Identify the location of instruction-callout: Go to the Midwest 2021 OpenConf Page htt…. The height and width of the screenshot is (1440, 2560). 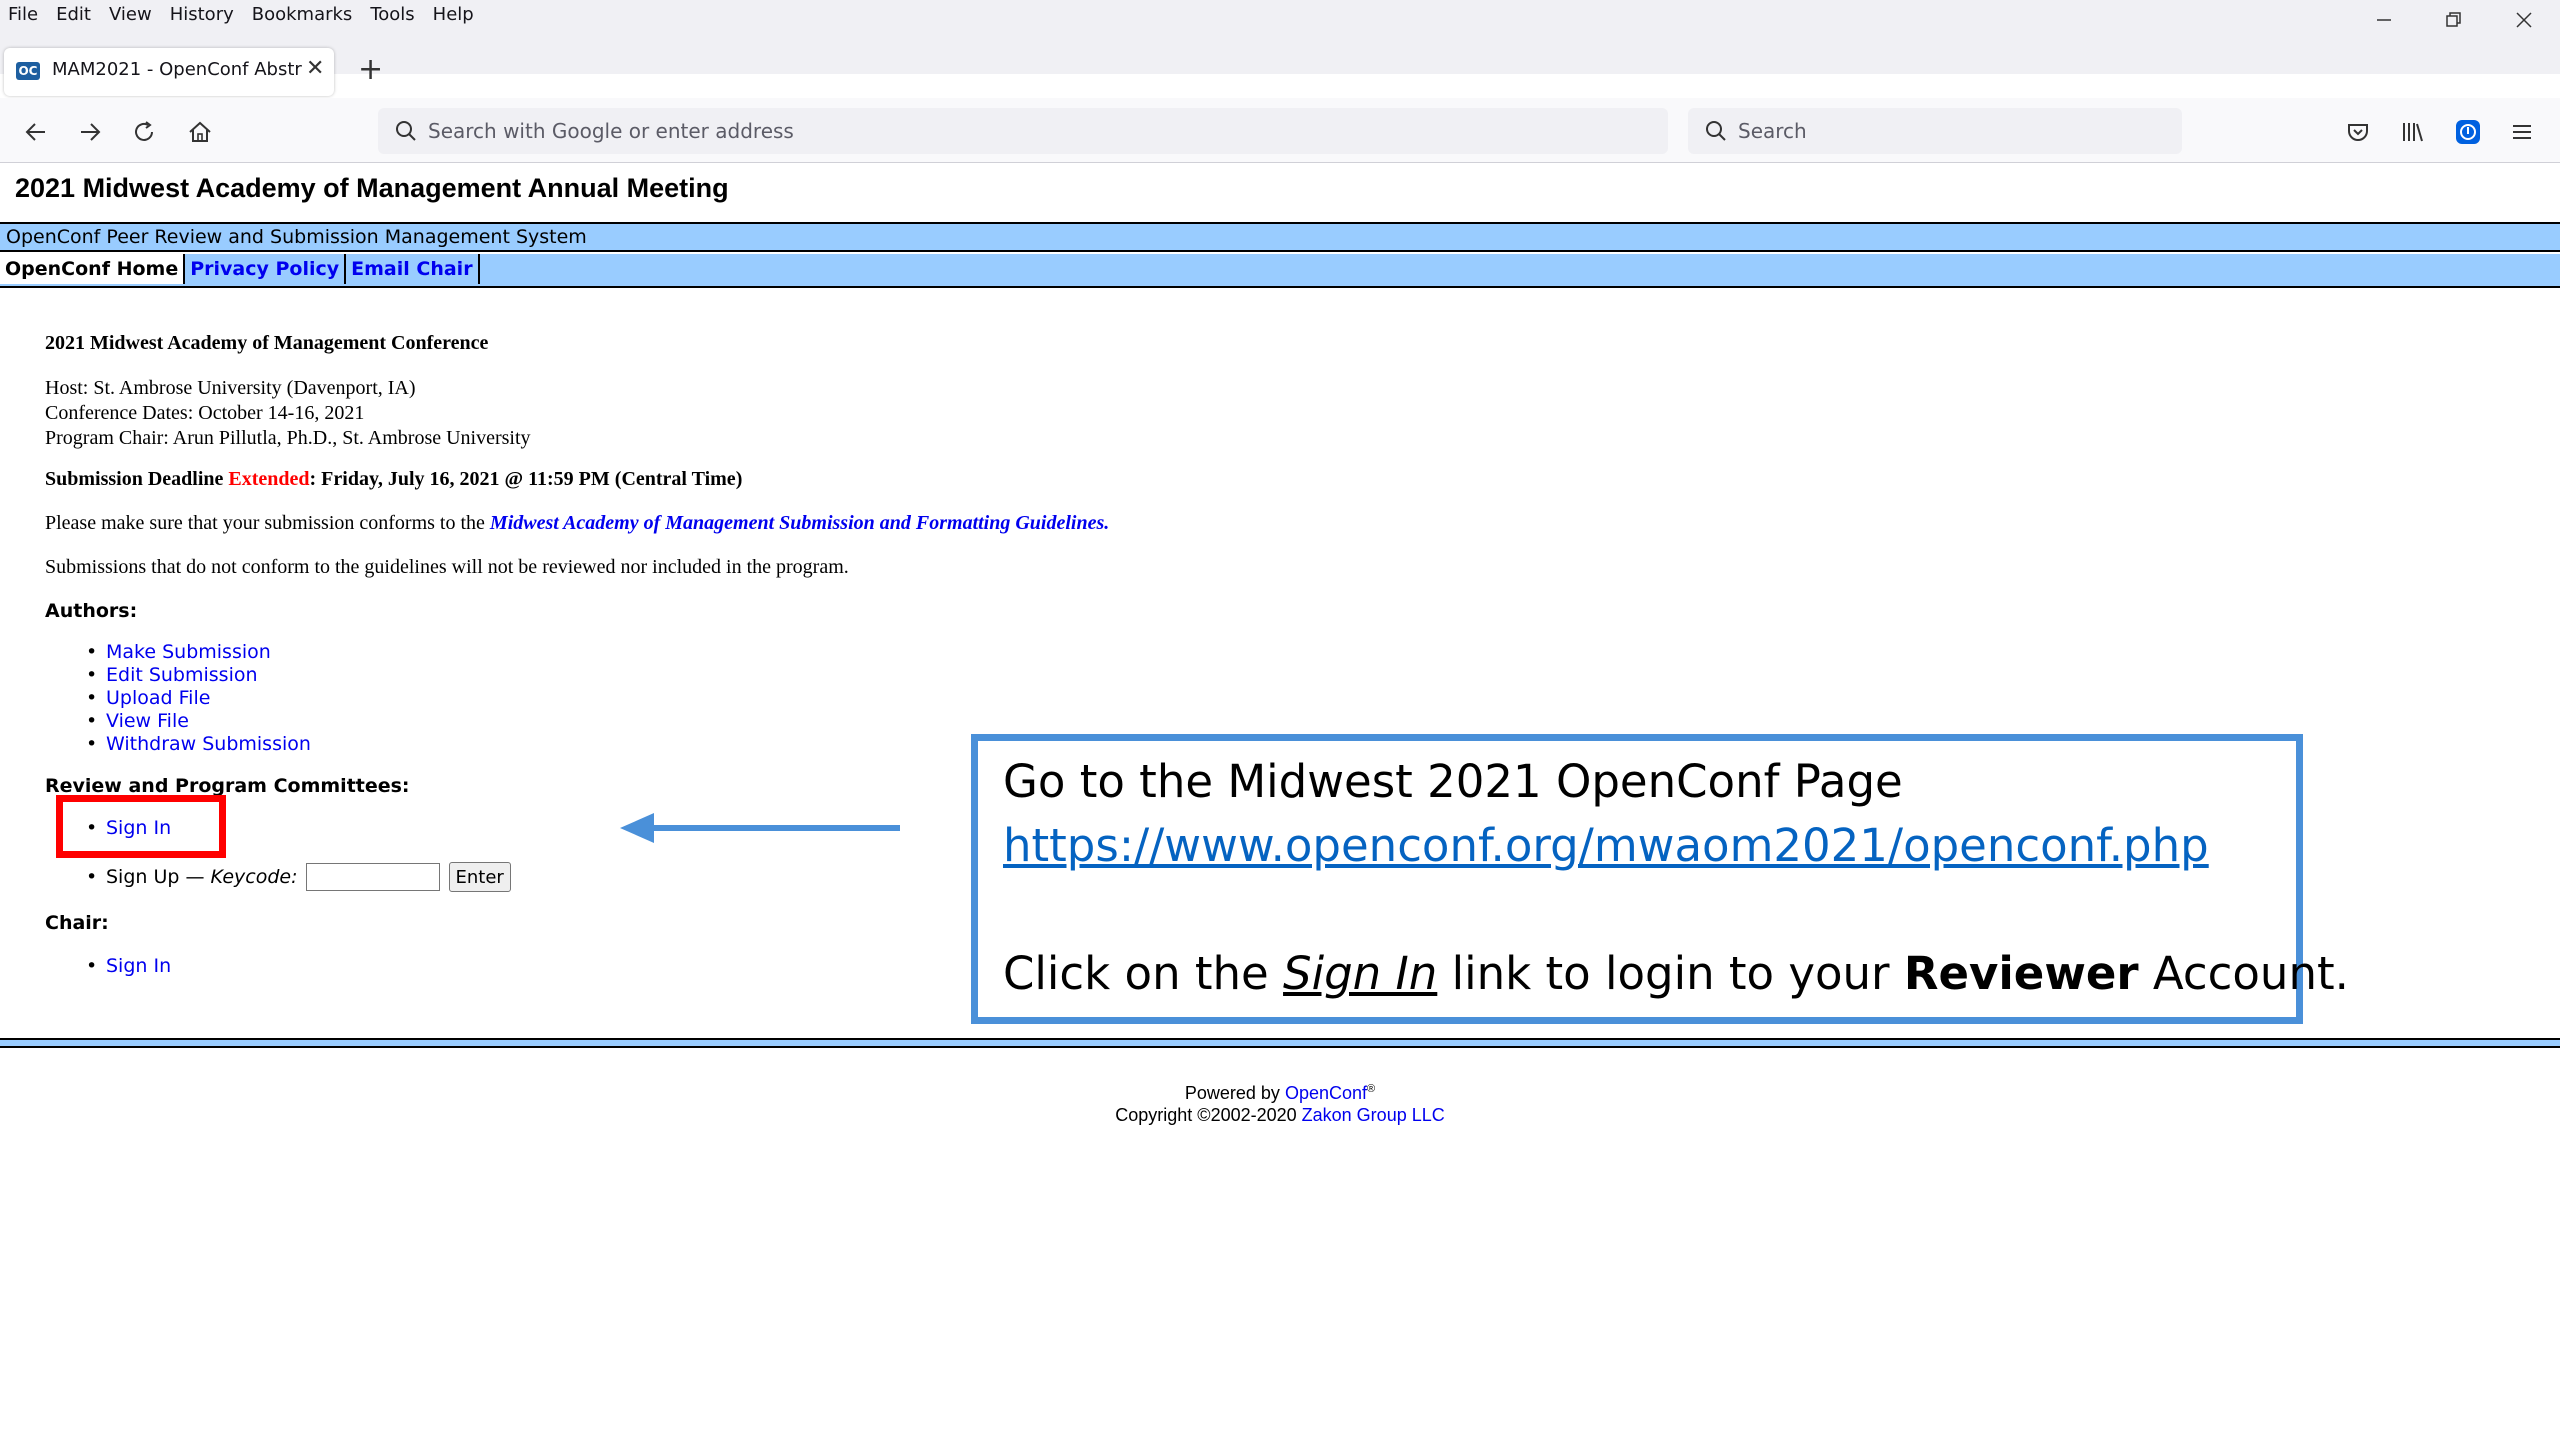
(1660, 879).